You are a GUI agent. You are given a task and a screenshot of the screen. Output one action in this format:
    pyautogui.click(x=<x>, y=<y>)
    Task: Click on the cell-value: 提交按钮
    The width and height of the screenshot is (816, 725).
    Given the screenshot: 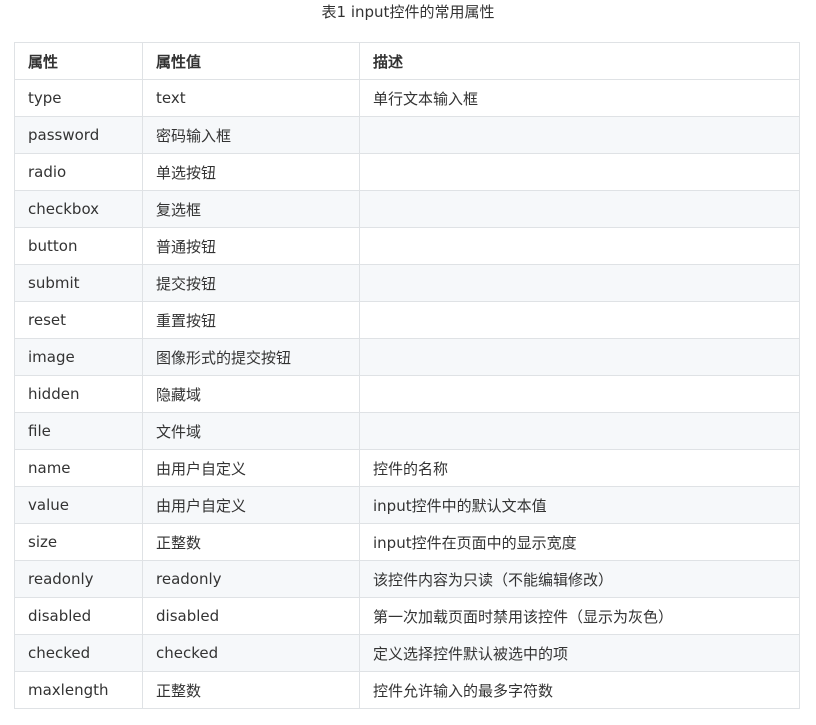 What is the action you would take?
    pyautogui.click(x=251, y=283)
    